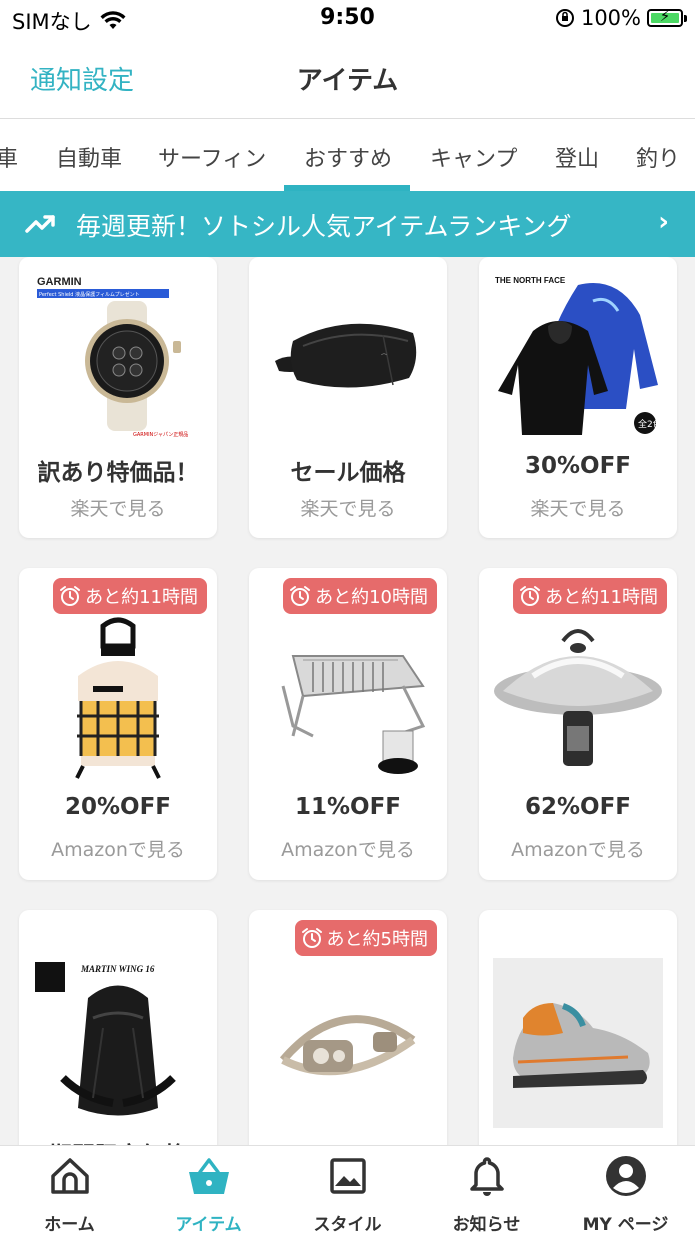 The image size is (695, 1237). What do you see at coordinates (348, 397) in the screenshot?
I see `product-card: ⌒ セール価格 楽天で見る` at bounding box center [348, 397].